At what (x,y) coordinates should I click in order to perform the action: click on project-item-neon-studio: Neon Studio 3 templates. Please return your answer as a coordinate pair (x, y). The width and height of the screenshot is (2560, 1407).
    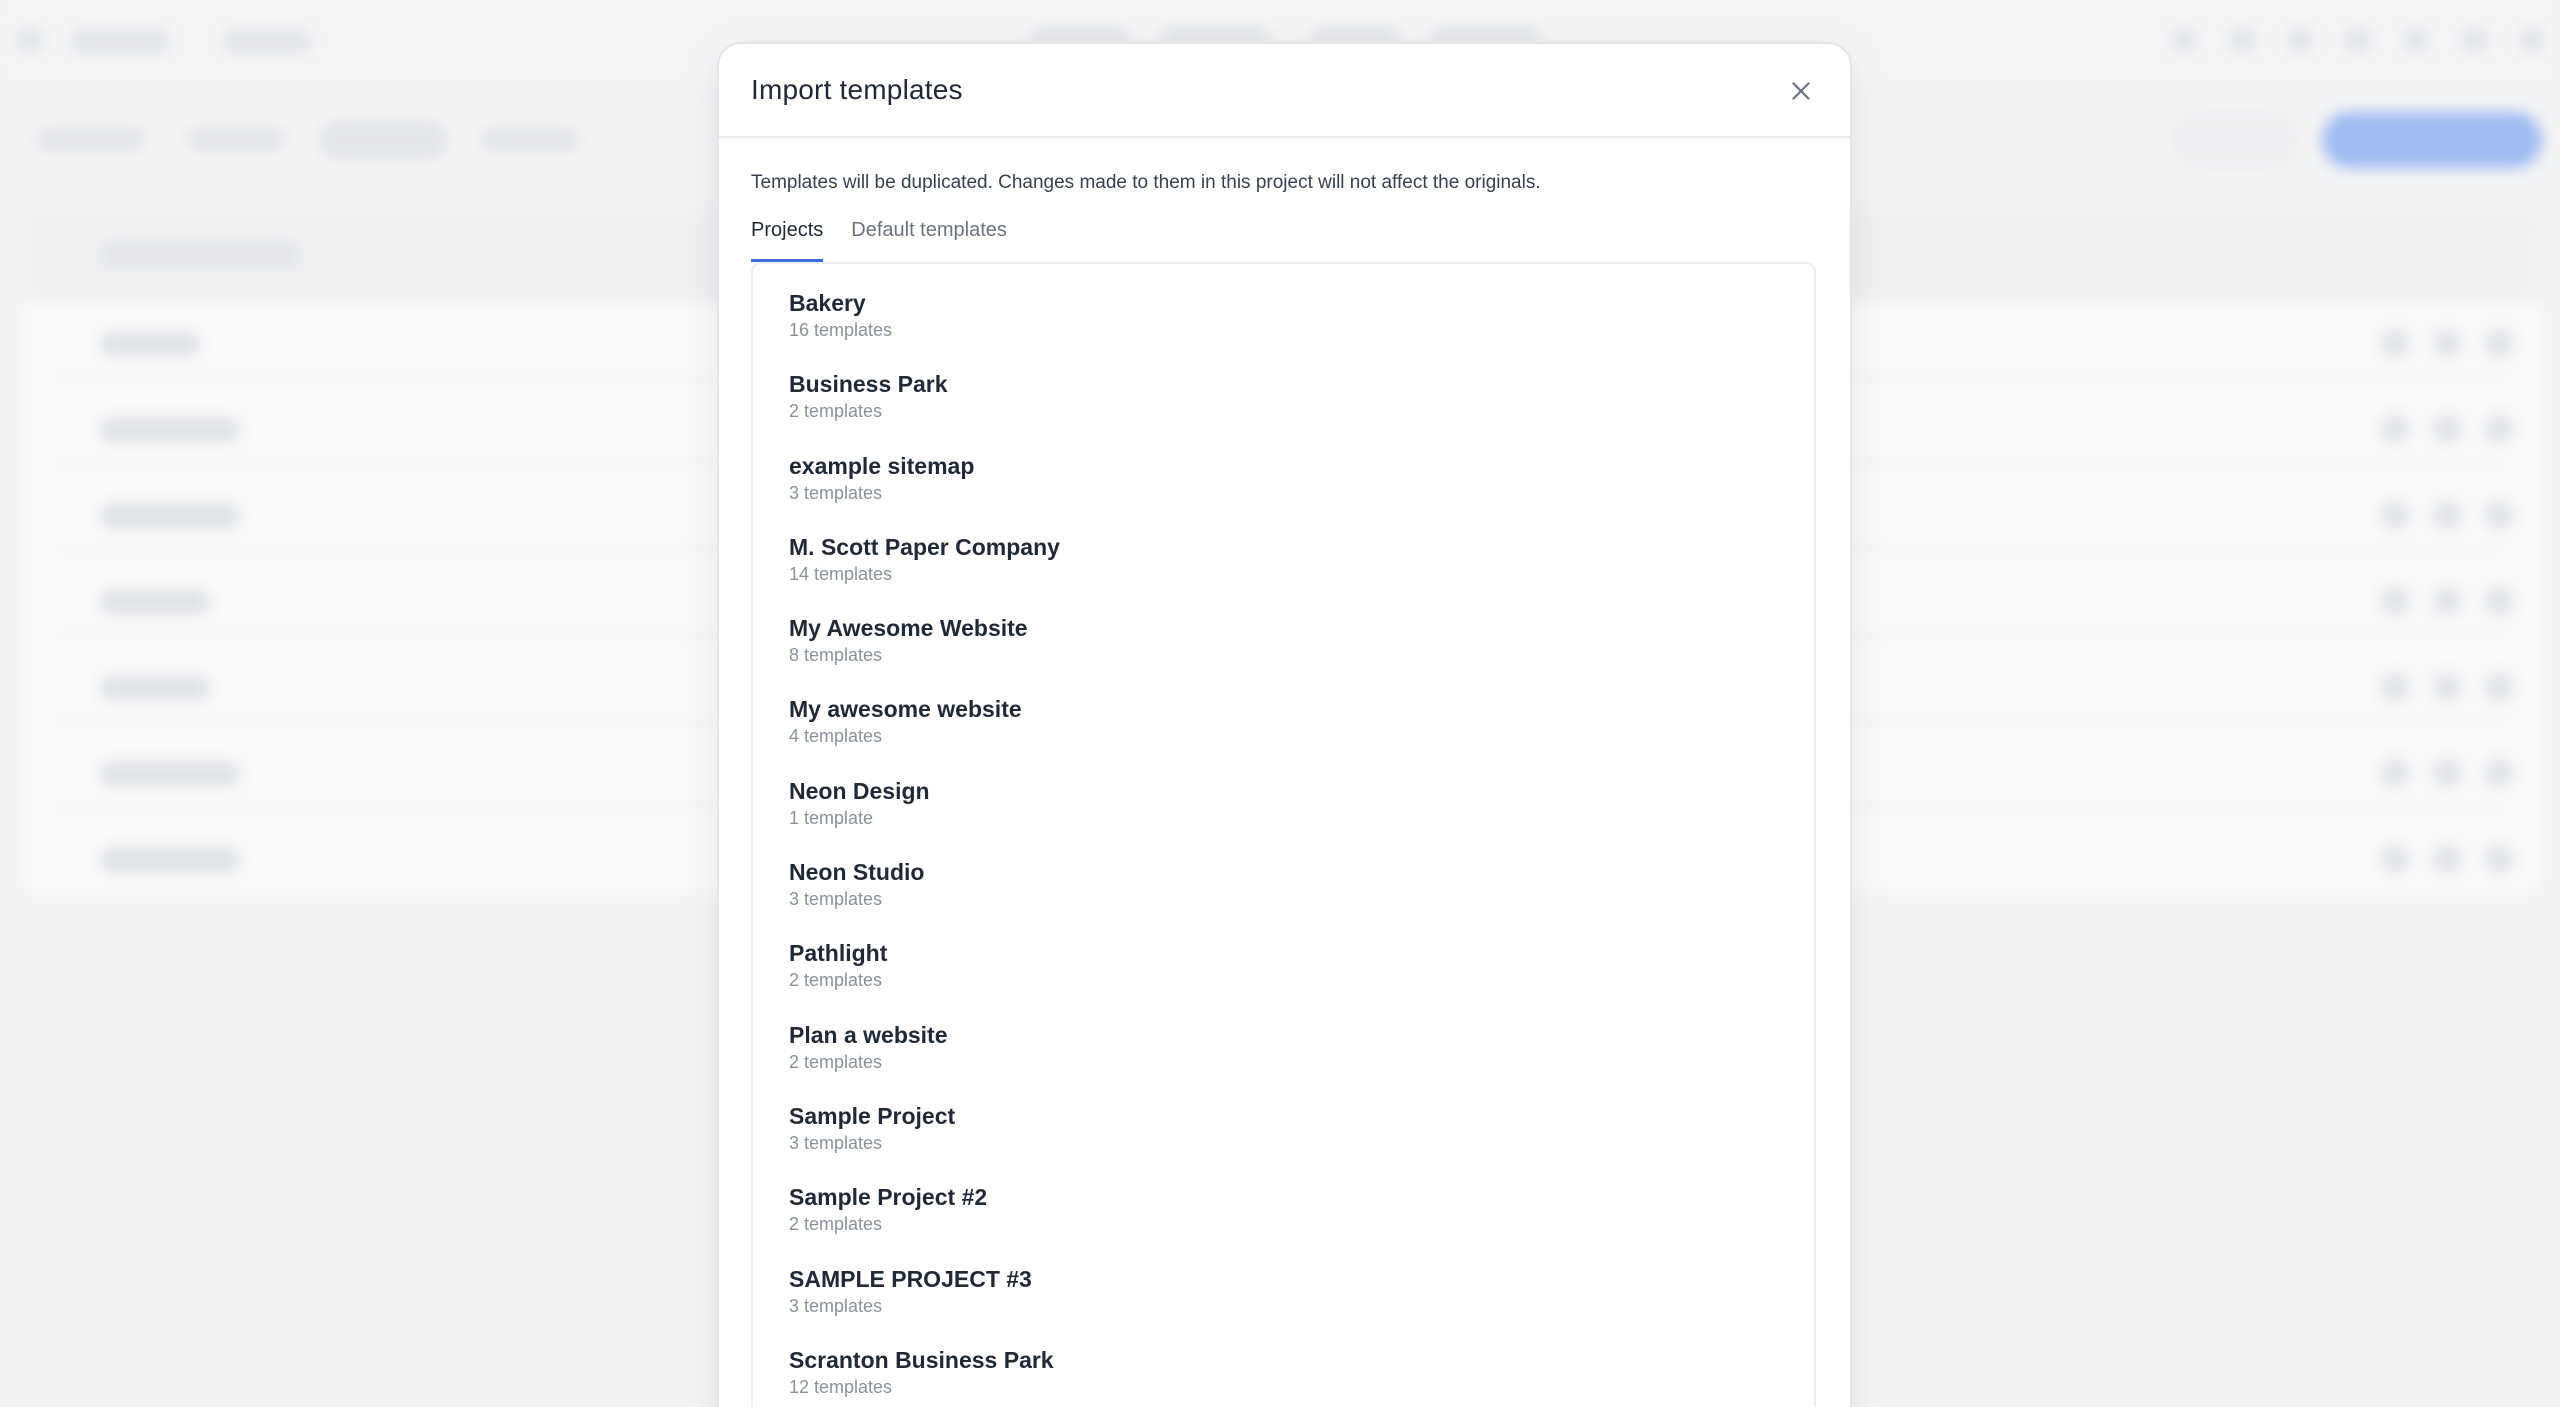
    Looking at the image, I should click on (1283, 897).